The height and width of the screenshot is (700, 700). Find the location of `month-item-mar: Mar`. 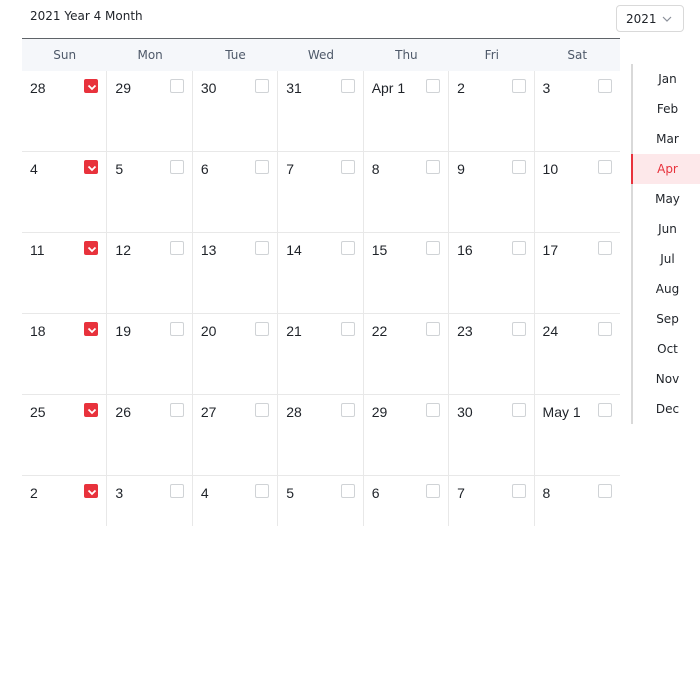

month-item-mar: Mar is located at coordinates (666, 139).